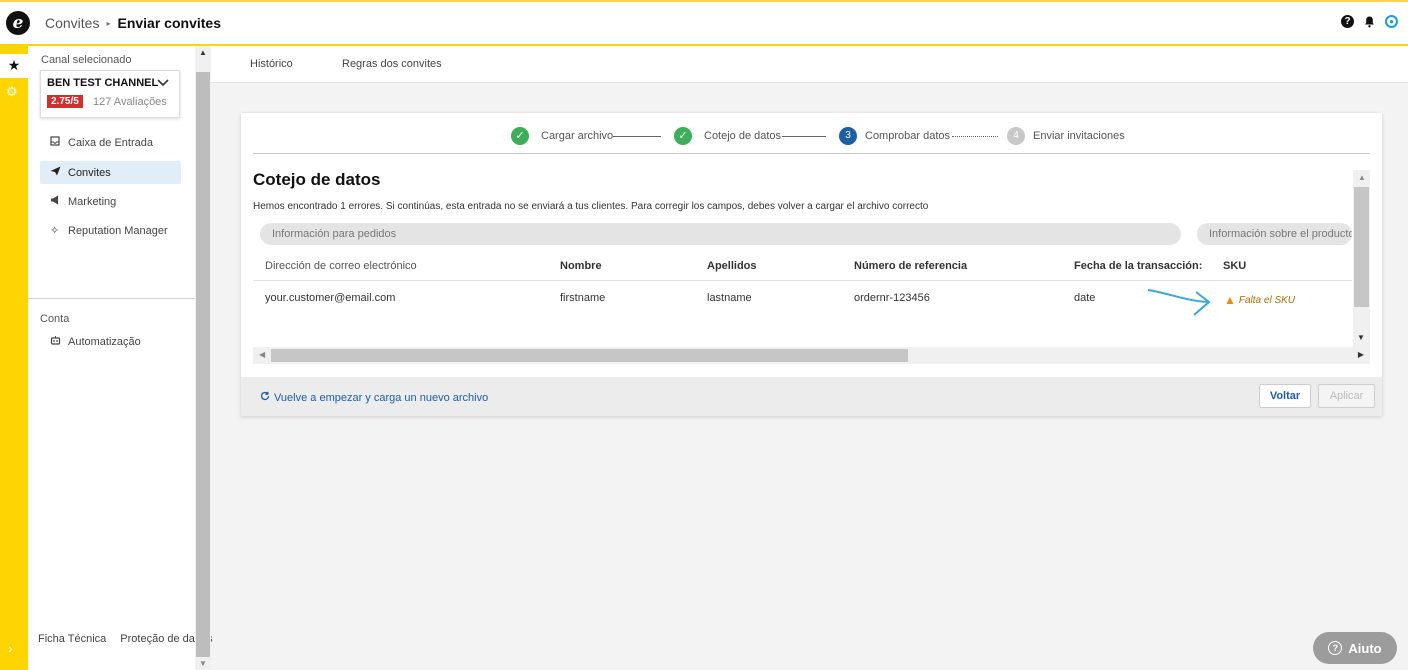 The height and width of the screenshot is (670, 1408). What do you see at coordinates (392, 64) in the screenshot?
I see `tab-regras: Regras dos convites` at bounding box center [392, 64].